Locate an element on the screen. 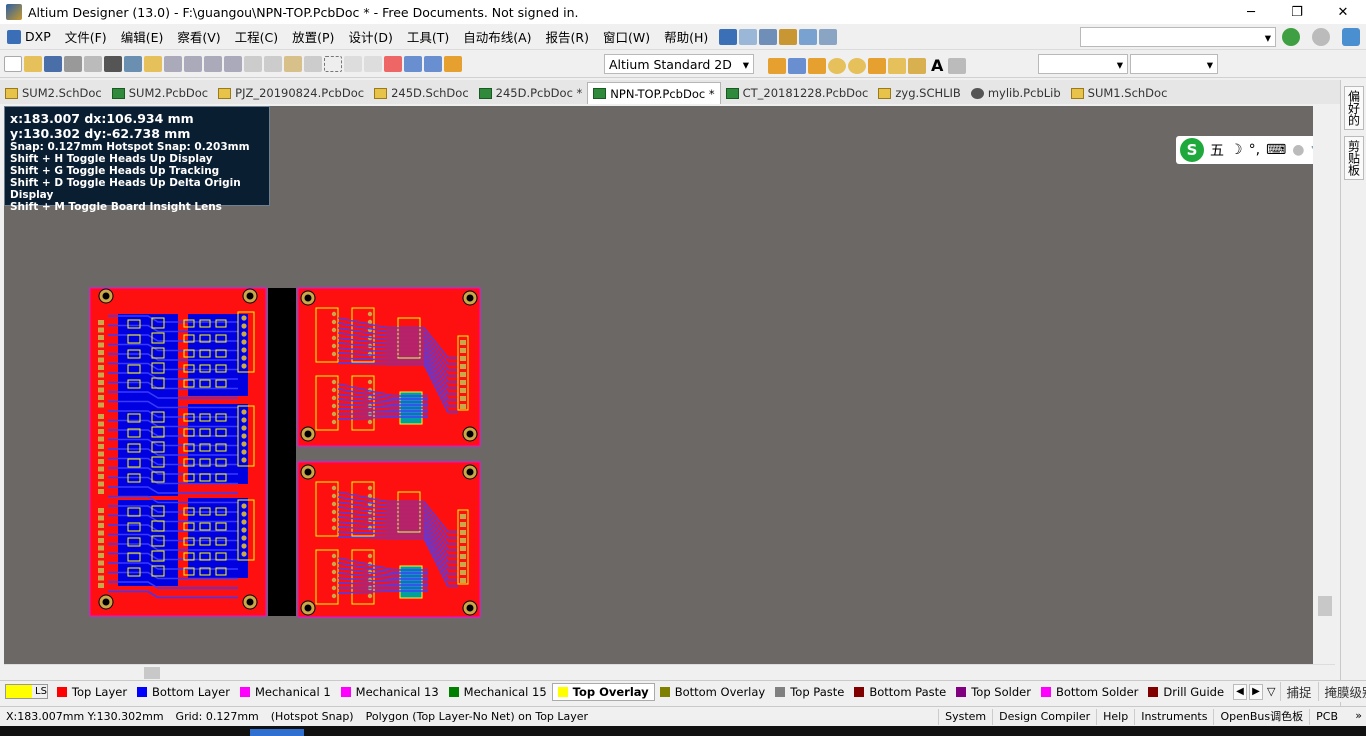 The image size is (1366, 736). pad-icon is located at coordinates (837, 65).